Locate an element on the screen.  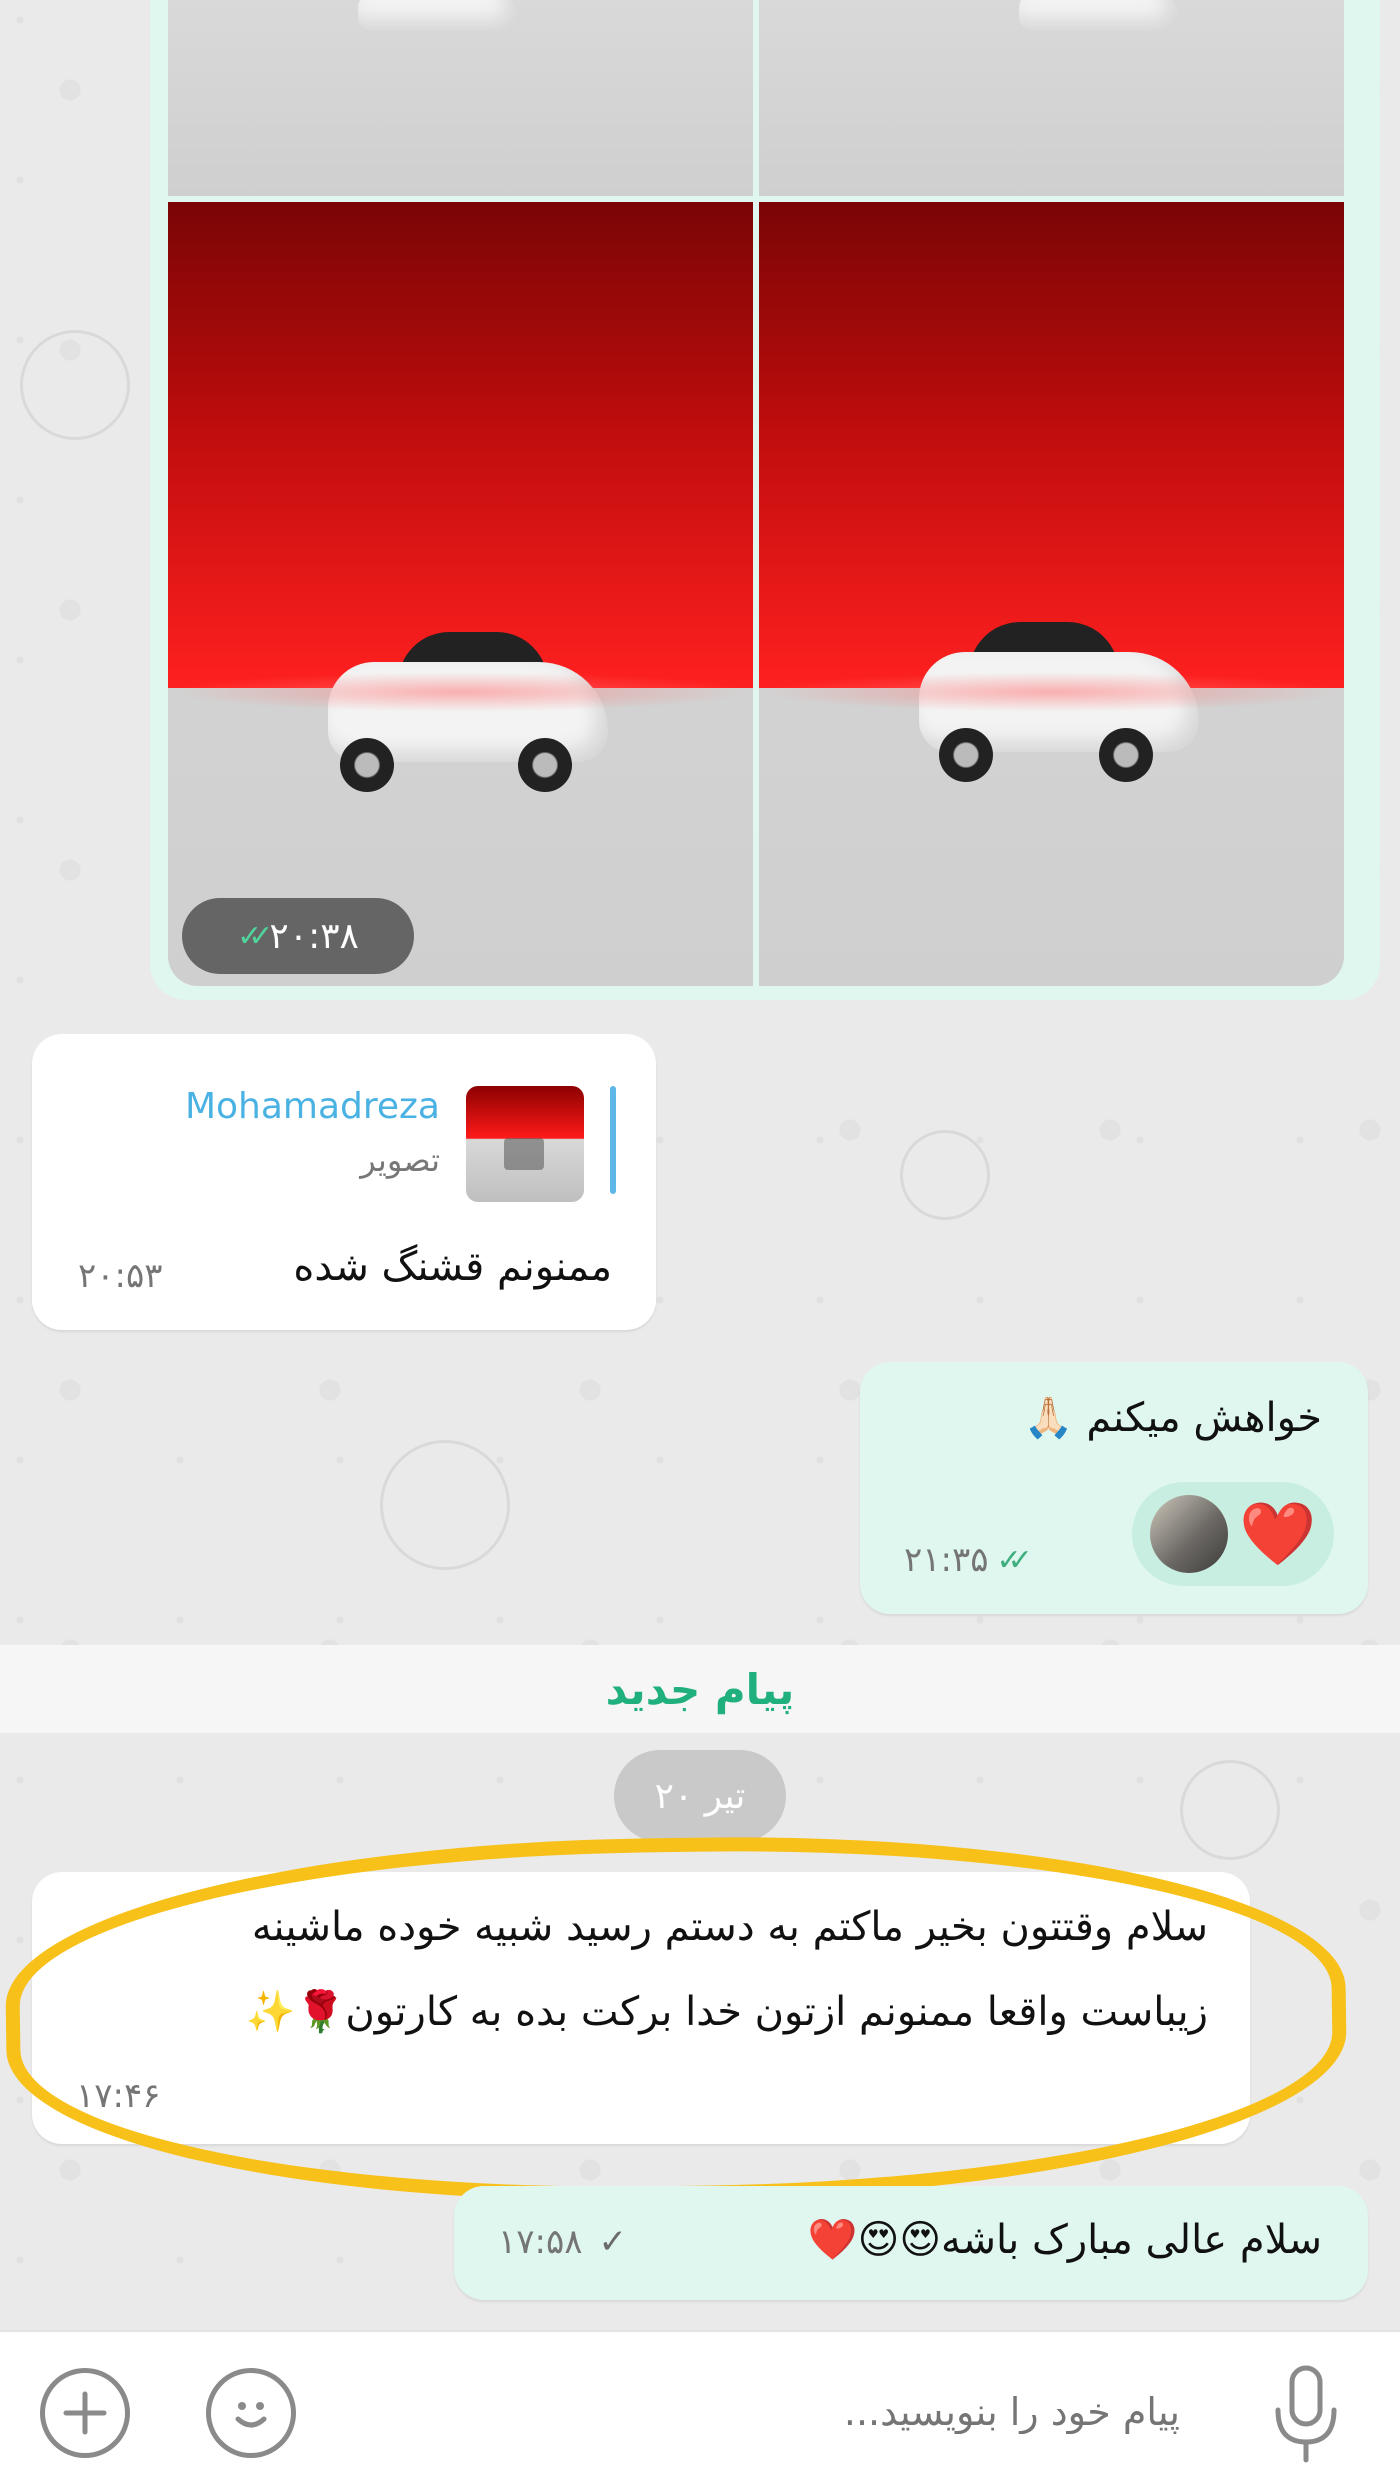
message-composer is located at coordinates (700, 2410).